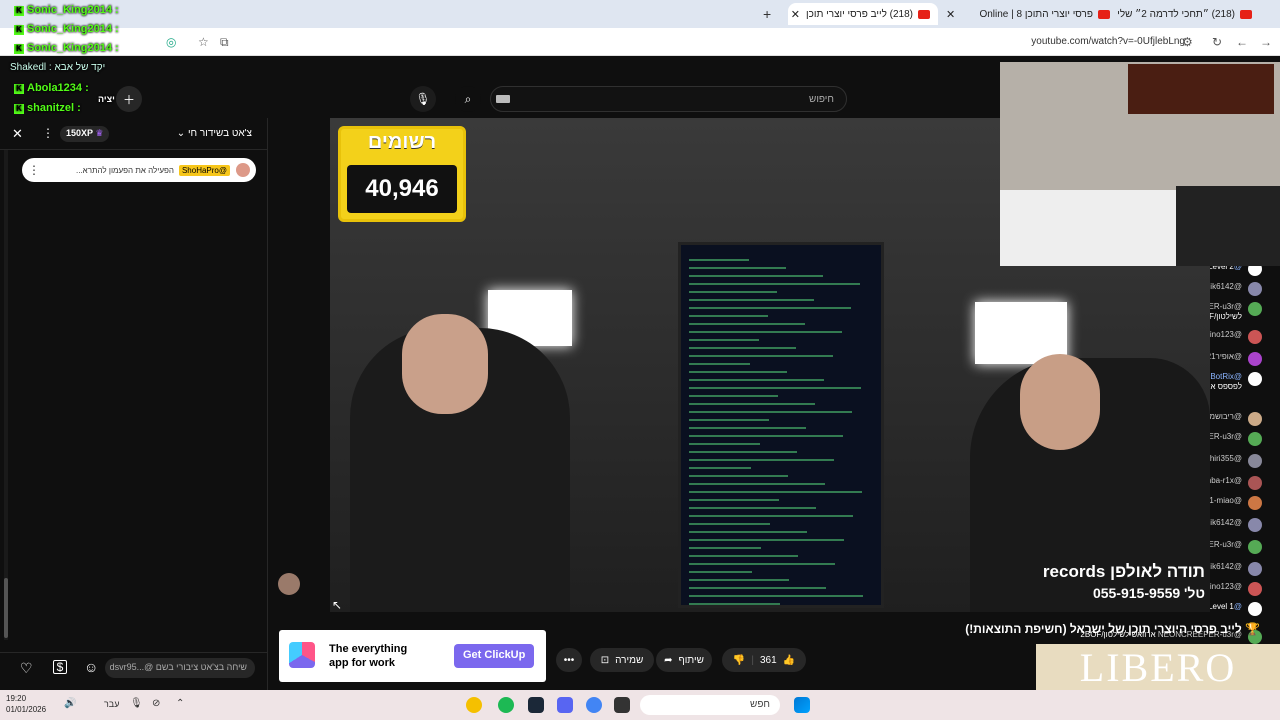 The height and width of the screenshot is (720, 1280). I want to click on dislike-icon: 👎, so click(739, 660).